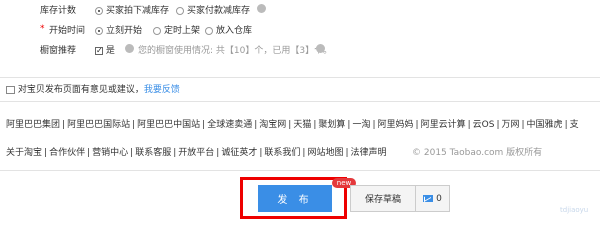 The image size is (600, 240). I want to click on footer-site-link: 阿里巴巴国际站, so click(98, 125).